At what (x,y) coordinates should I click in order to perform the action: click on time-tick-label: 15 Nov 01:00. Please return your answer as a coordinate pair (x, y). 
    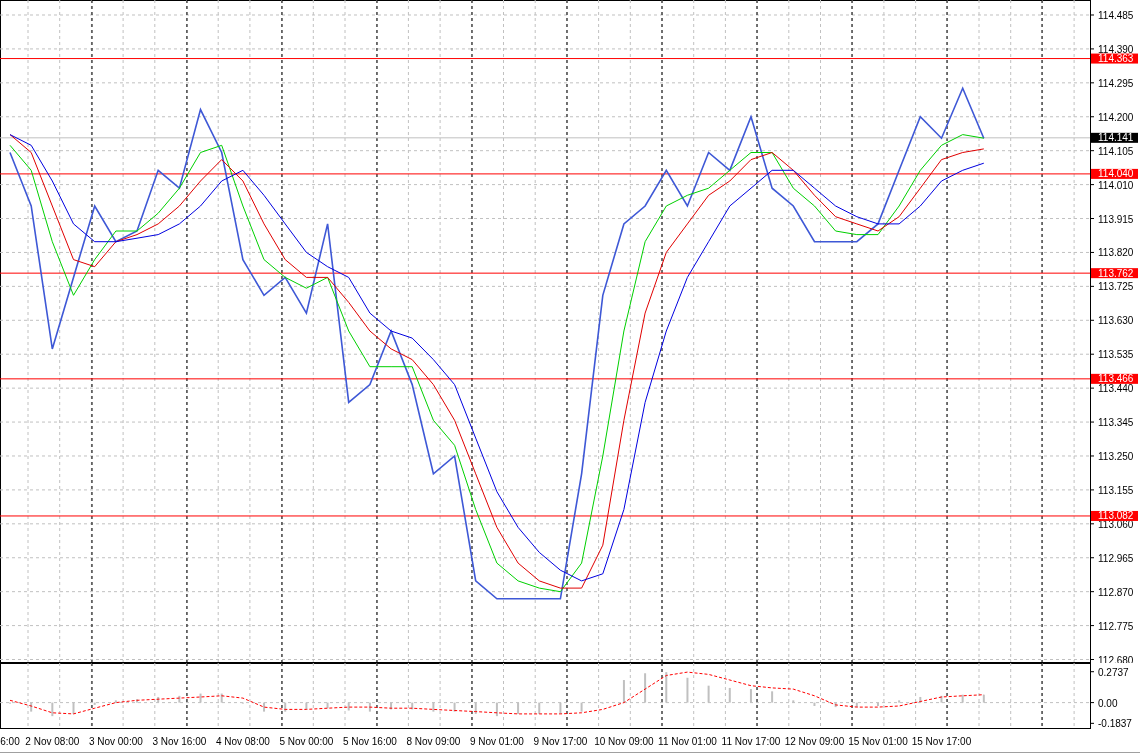
    Looking at the image, I should click on (878, 741).